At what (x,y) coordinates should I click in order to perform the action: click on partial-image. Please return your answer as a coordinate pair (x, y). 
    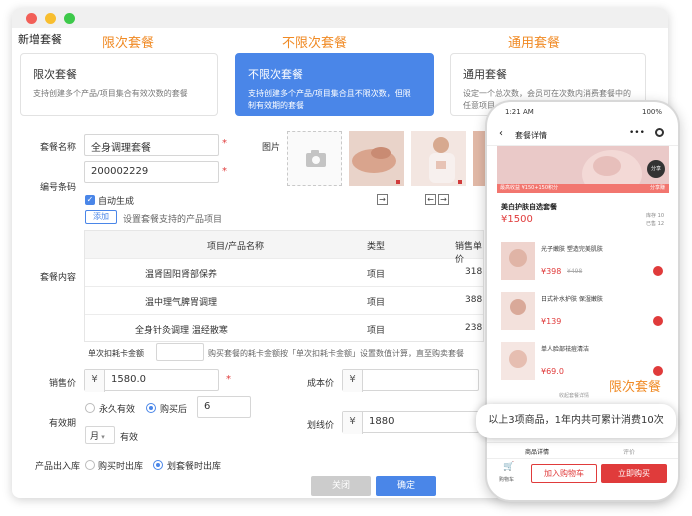
    Looking at the image, I should click on (479, 158).